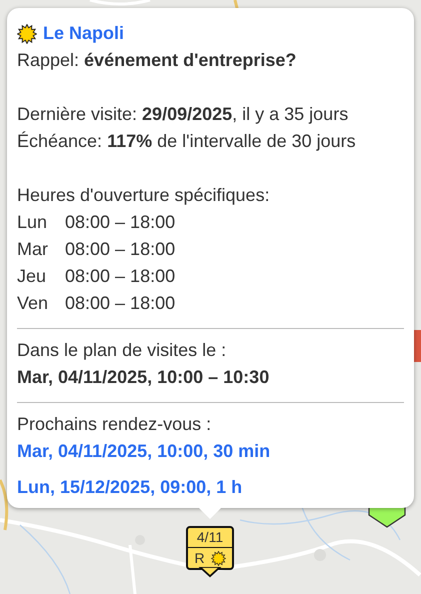 This screenshot has width=421, height=594. Describe the element at coordinates (32, 276) in the screenshot. I see `day-label: Jeu` at that location.